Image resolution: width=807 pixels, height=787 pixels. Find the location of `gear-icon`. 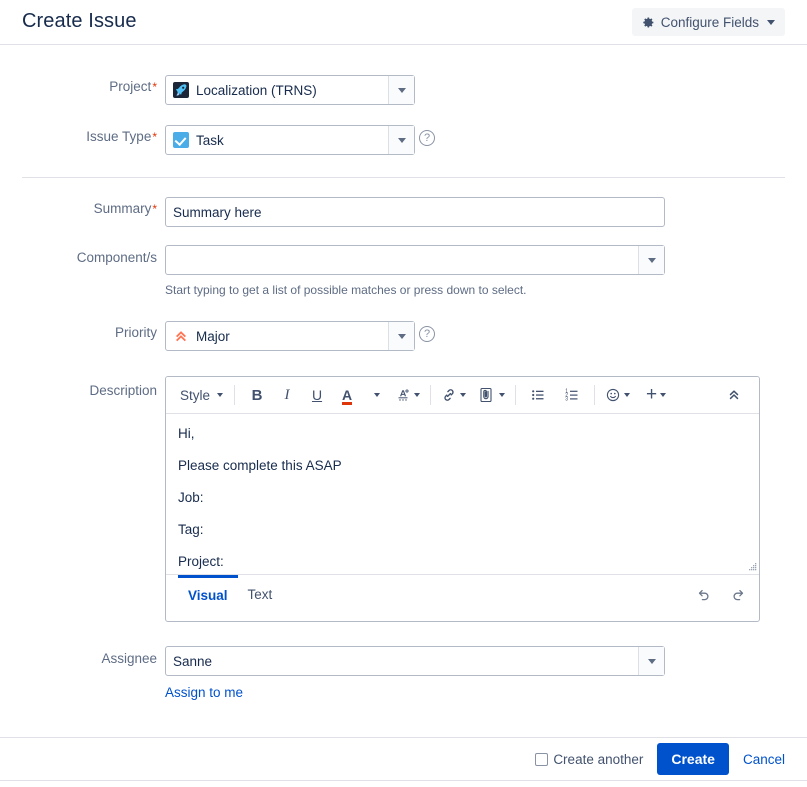

gear-icon is located at coordinates (648, 22).